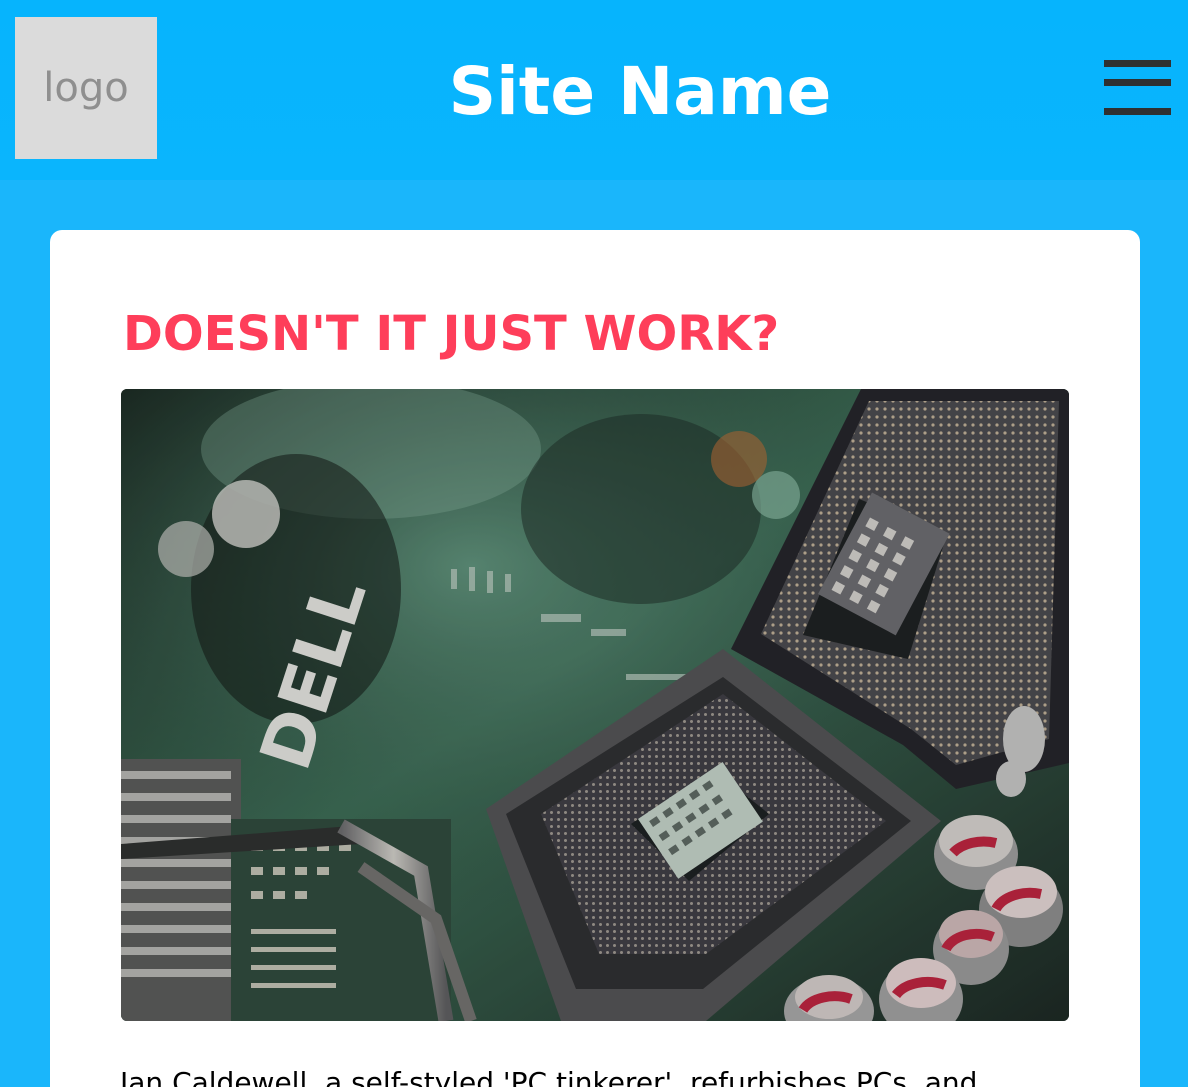 The image size is (1188, 1087). I want to click on site-title: Site Name, so click(594, 92).